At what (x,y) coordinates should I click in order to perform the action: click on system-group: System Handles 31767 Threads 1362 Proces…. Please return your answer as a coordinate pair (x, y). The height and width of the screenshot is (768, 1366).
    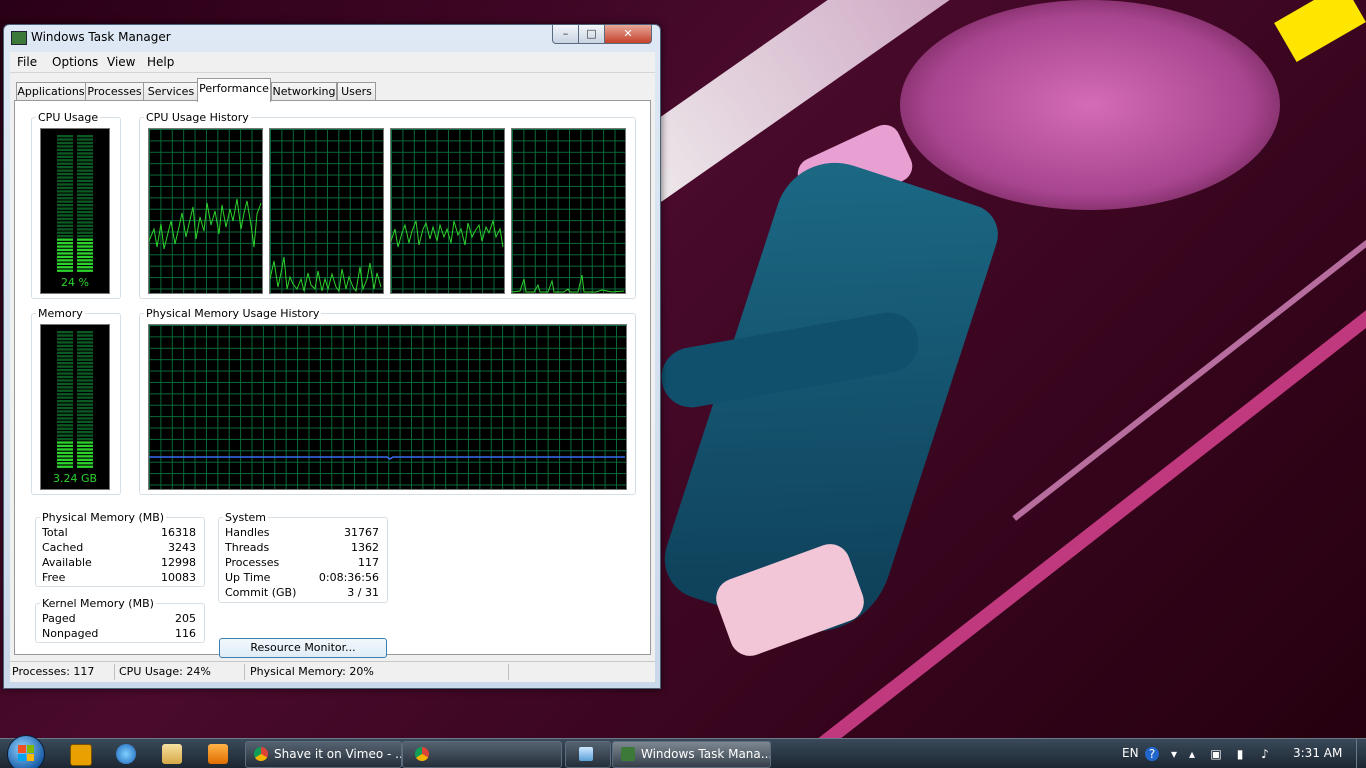
    Looking at the image, I should click on (303, 557).